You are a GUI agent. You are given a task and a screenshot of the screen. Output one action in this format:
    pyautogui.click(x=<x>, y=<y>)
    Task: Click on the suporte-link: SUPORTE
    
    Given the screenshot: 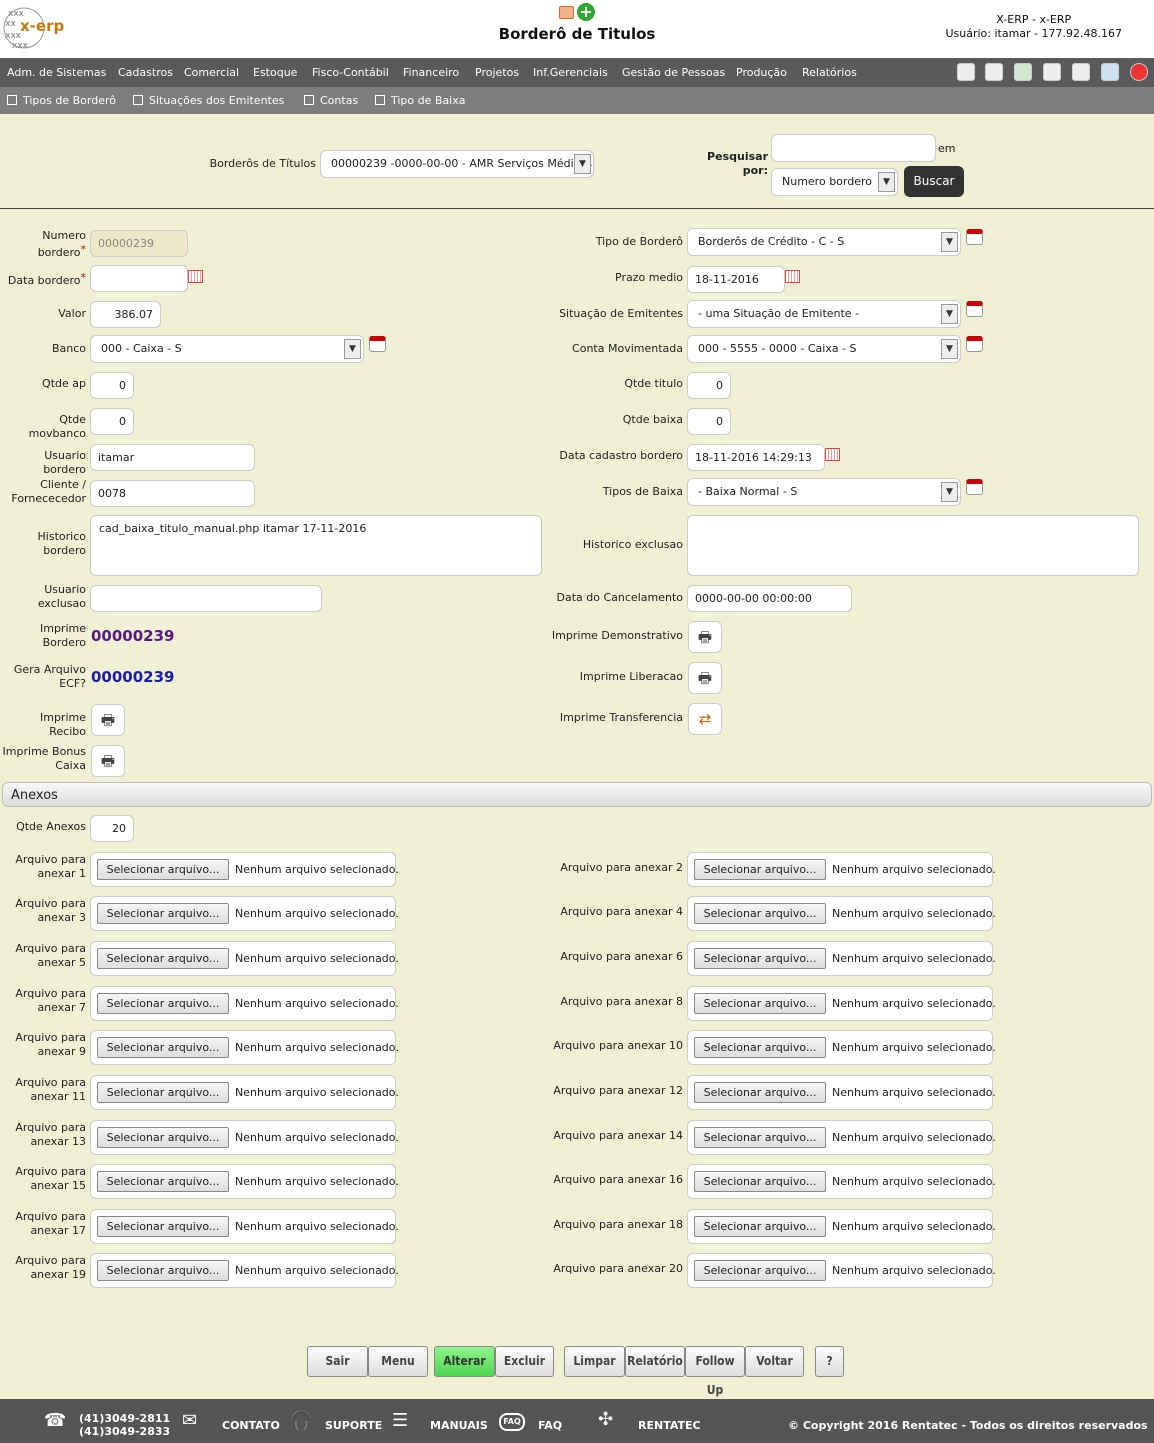 What is the action you would take?
    pyautogui.click(x=353, y=1425)
    